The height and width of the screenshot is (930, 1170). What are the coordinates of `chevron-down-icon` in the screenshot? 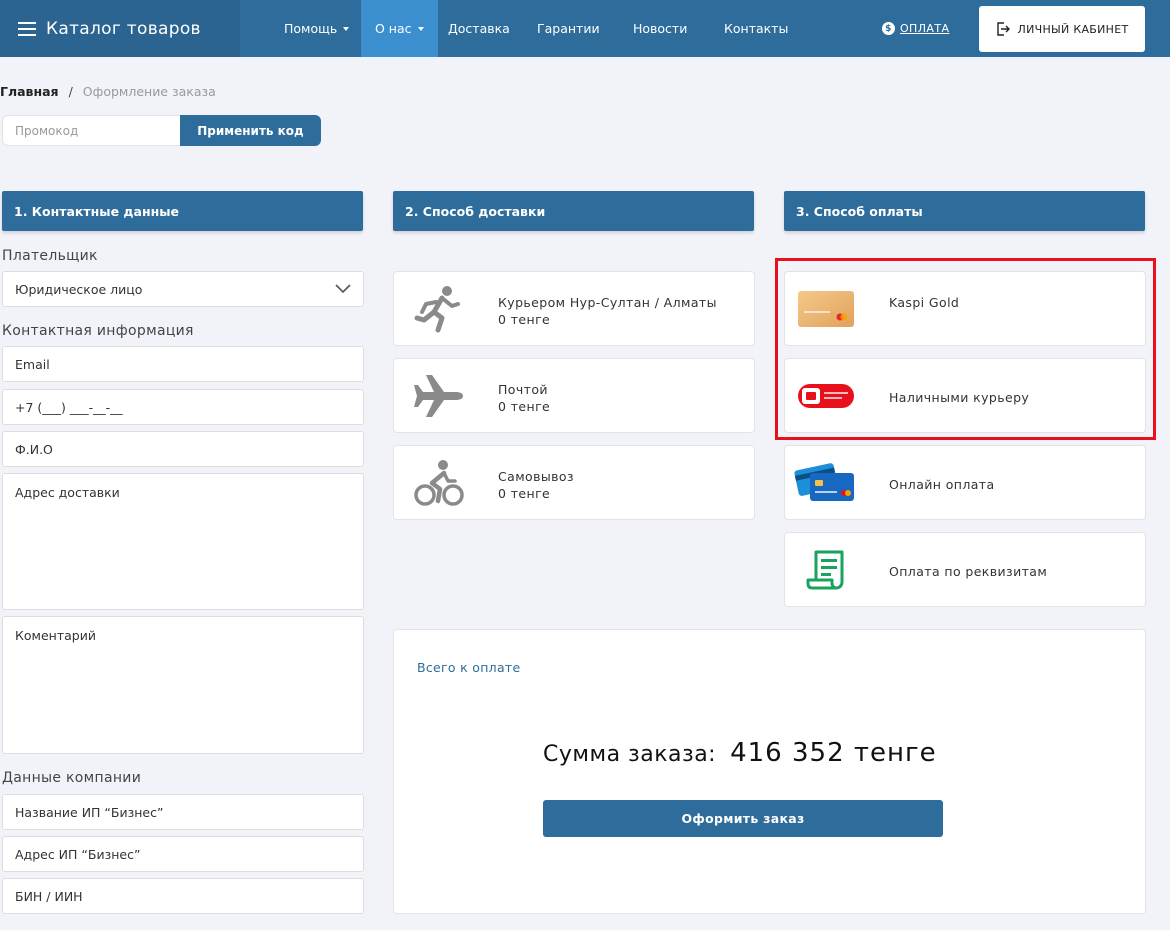 It's located at (343, 289).